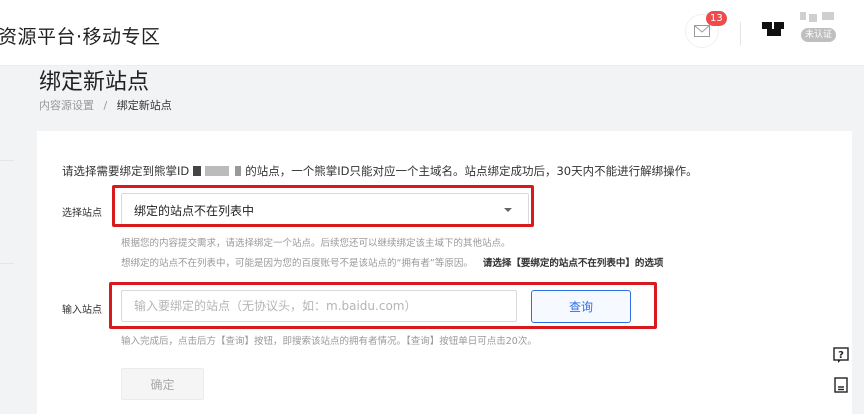 The height and width of the screenshot is (414, 864). Describe the element at coordinates (819, 35) in the screenshot. I see `auth-status-badge: 未认证` at that location.